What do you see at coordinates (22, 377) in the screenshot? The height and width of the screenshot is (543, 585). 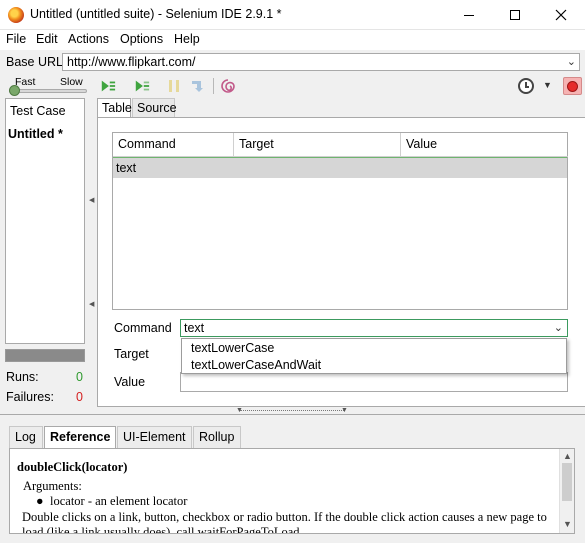 I see `runs-label: Runs:` at bounding box center [22, 377].